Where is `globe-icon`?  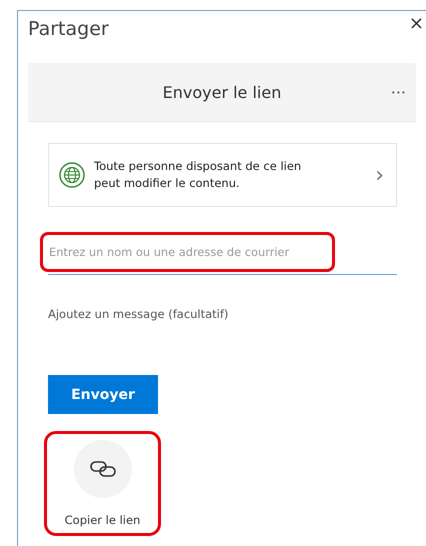
globe-icon is located at coordinates (72, 175).